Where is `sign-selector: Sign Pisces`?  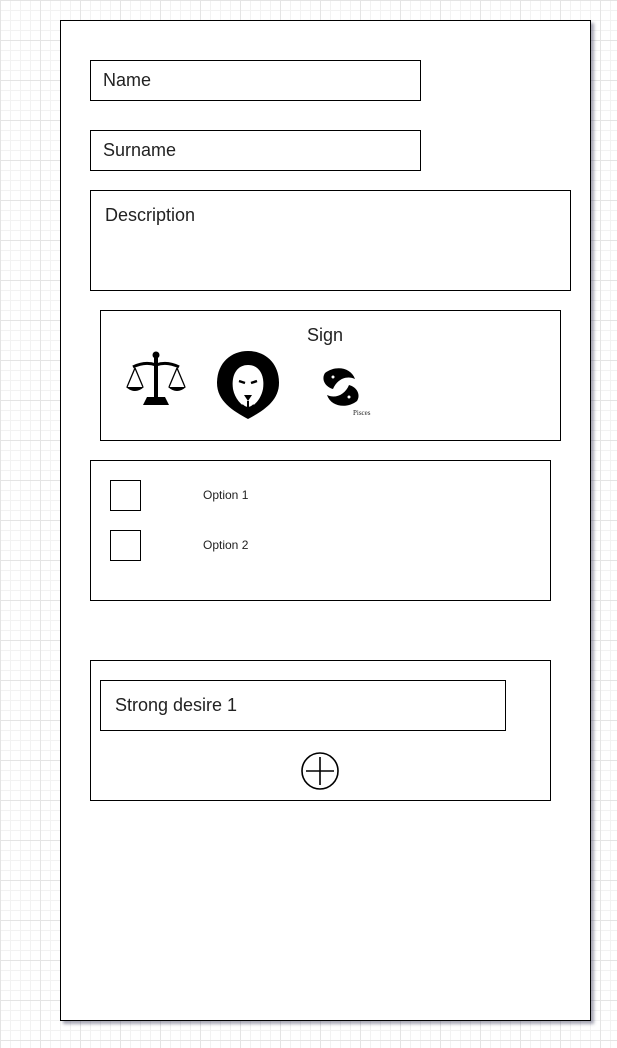
sign-selector: Sign Pisces is located at coordinates (330, 375).